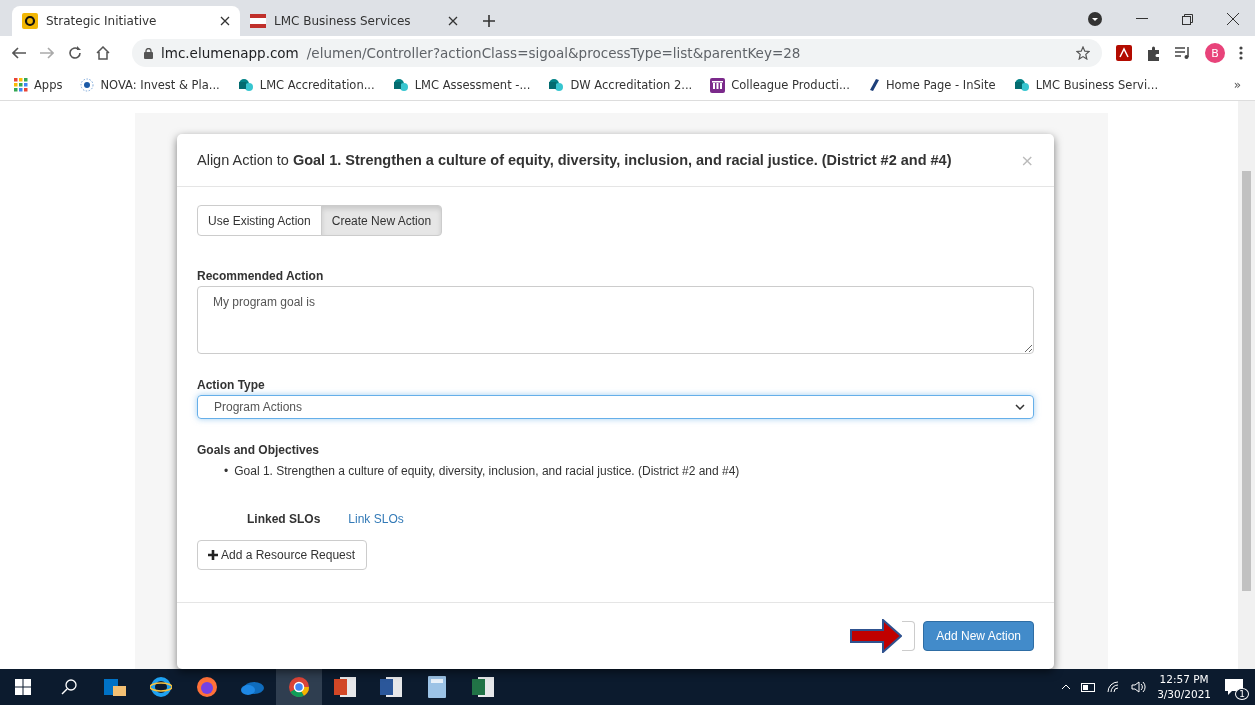 The image size is (1255, 705). I want to click on toggle-button: Use Existing Action, so click(259, 220).